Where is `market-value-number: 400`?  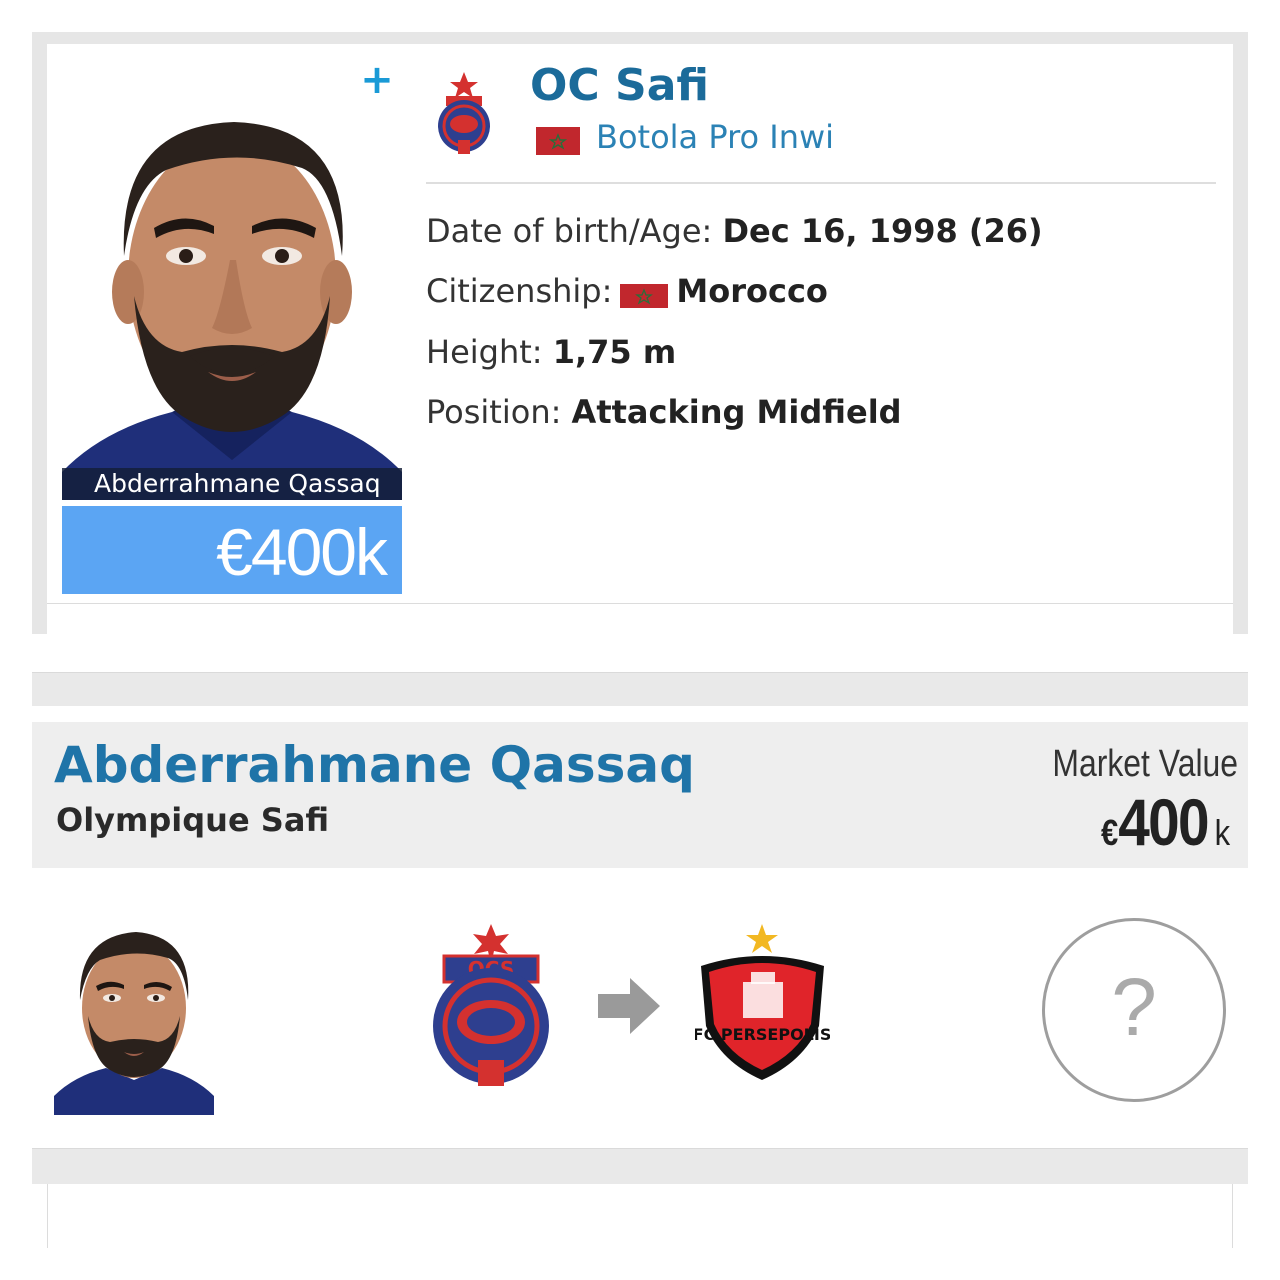 market-value-number: 400 is located at coordinates (1163, 822).